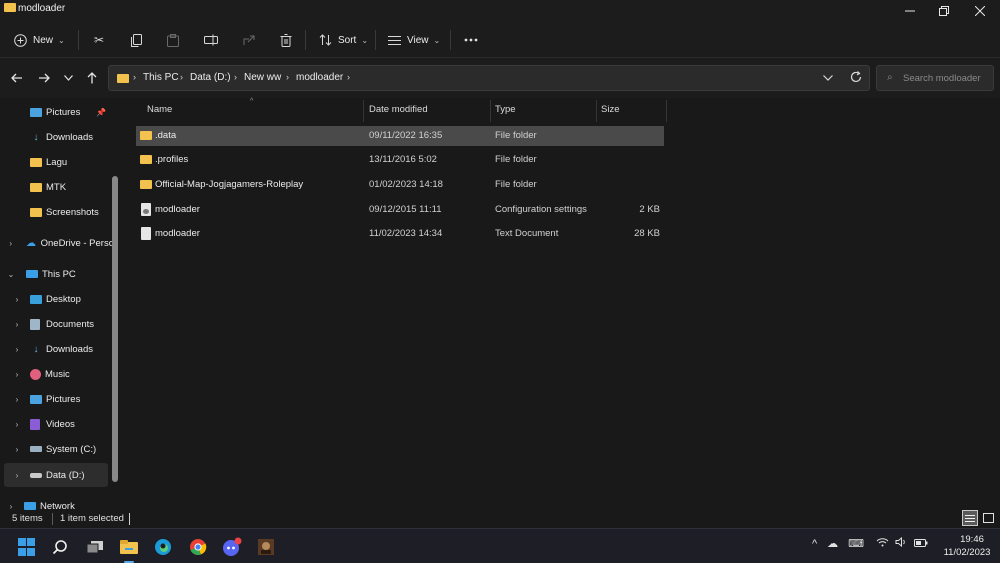 Image resolution: width=1000 pixels, height=563 pixels. I want to click on column-header-size: Size, so click(610, 112).